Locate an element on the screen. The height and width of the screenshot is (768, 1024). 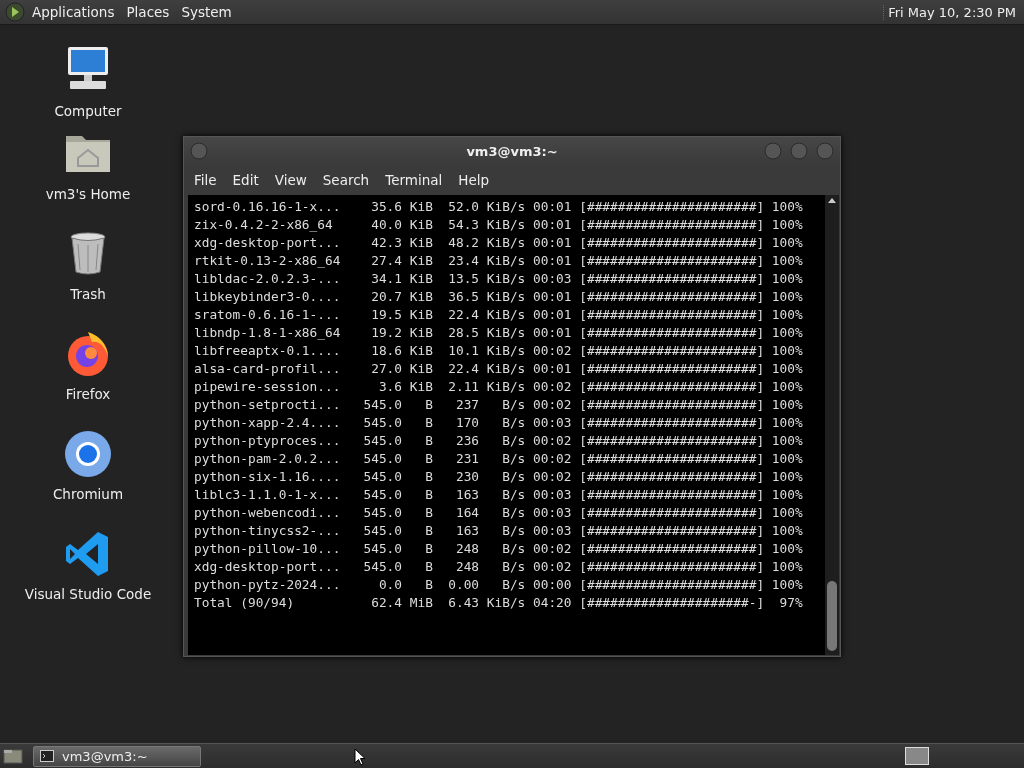
terminal-icon is located at coordinates (47, 756).